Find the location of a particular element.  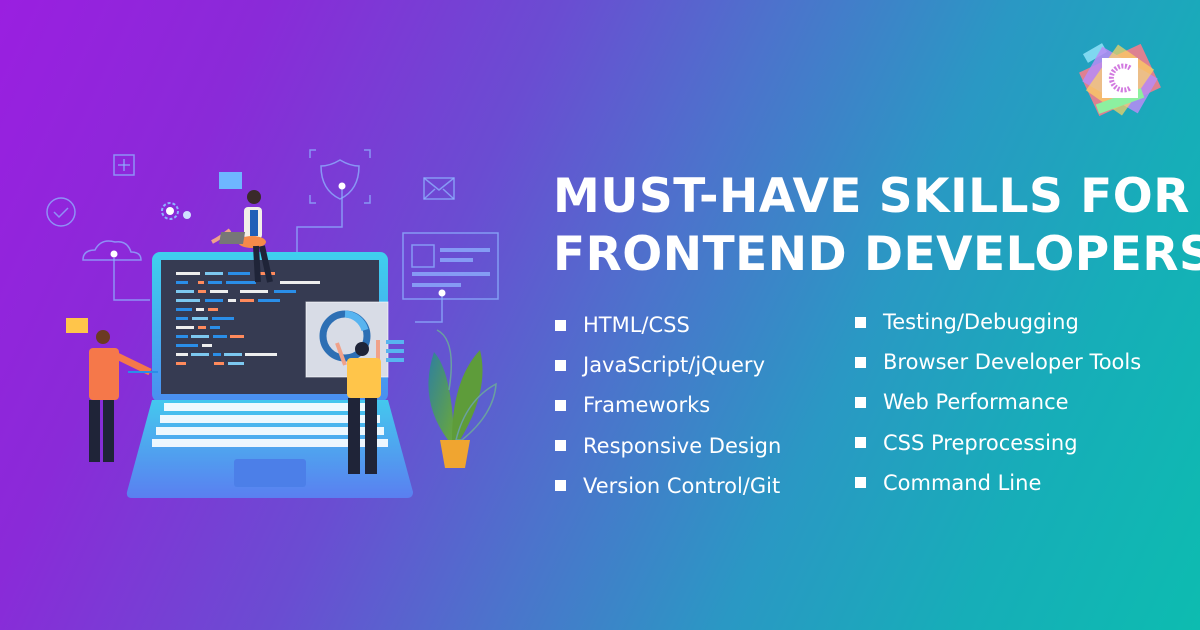

skill-item: Responsive Design is located at coordinates (668, 446).